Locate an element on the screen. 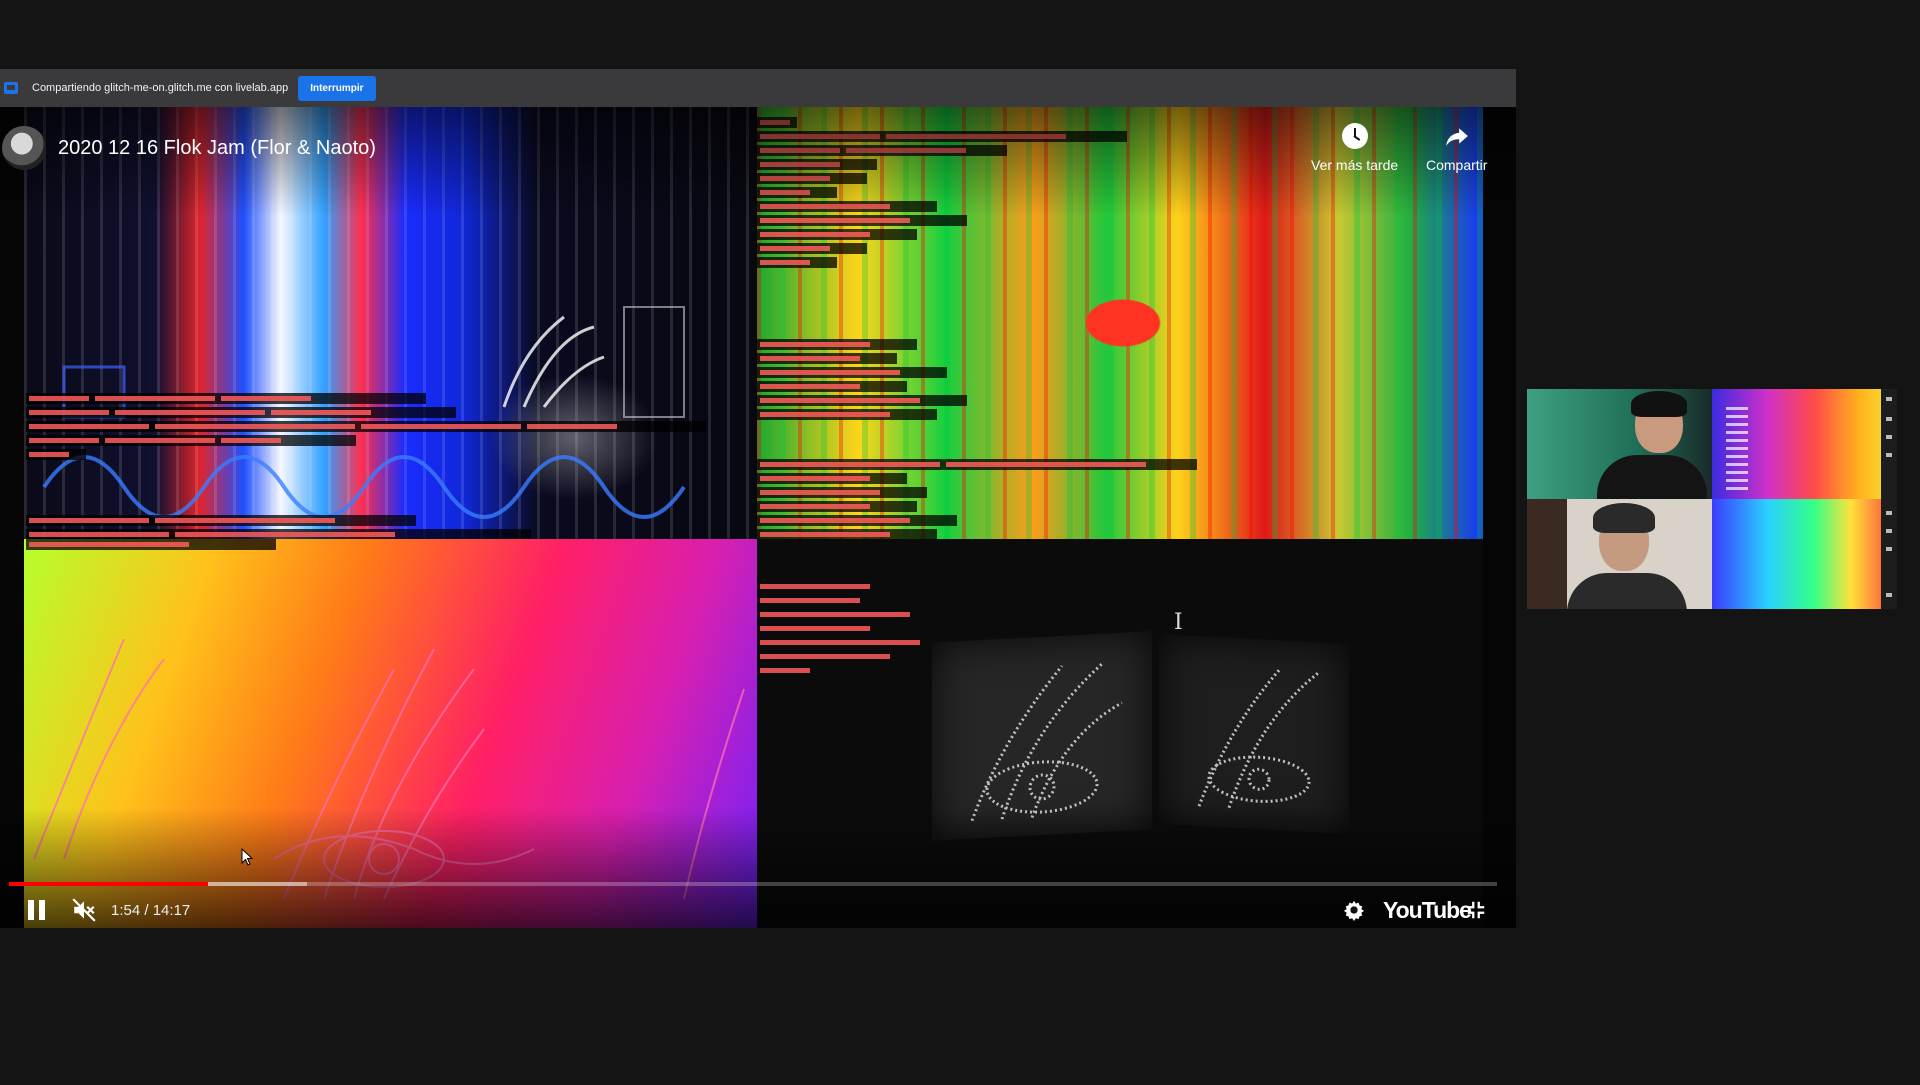 The width and height of the screenshot is (1920, 1085). video-call-panel is located at coordinates (1712, 499).